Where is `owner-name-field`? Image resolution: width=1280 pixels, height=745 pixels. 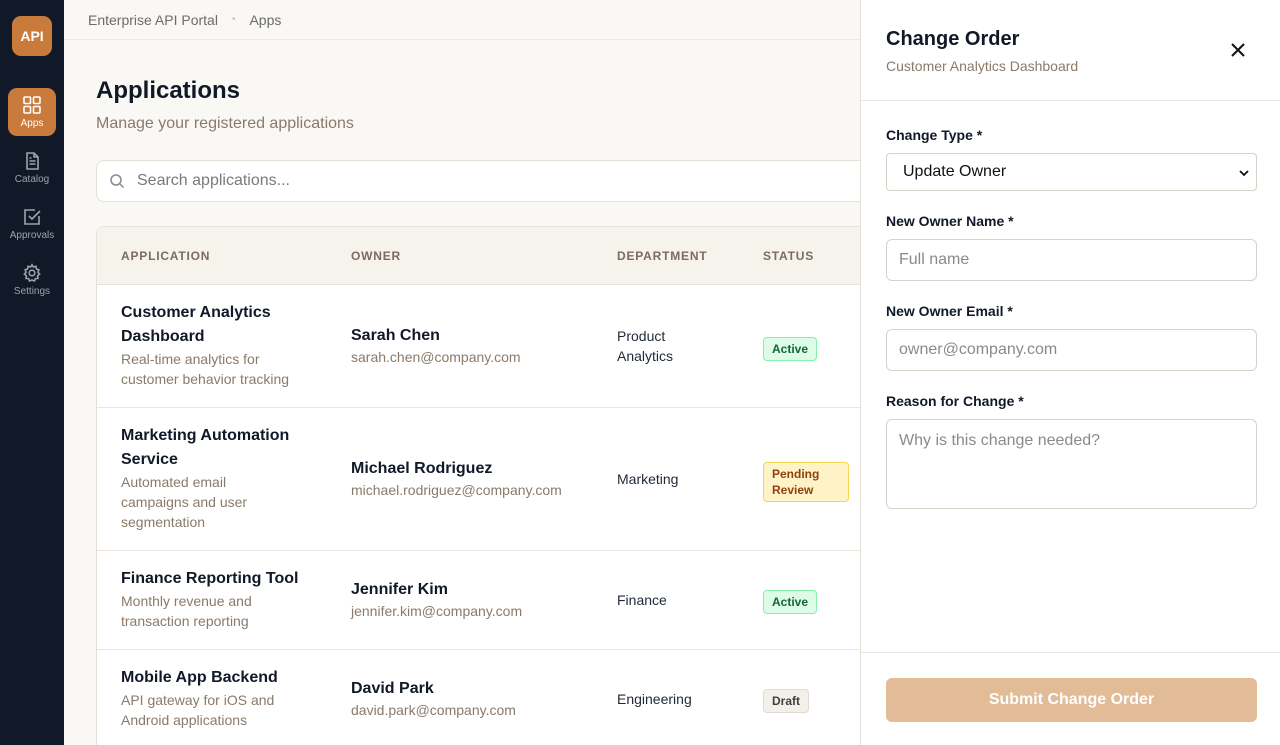 owner-name-field is located at coordinates (1071, 260).